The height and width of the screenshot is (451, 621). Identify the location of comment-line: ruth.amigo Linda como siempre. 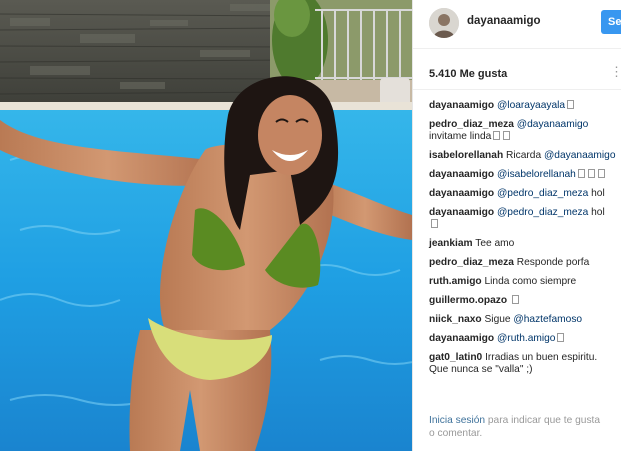
(502, 281).